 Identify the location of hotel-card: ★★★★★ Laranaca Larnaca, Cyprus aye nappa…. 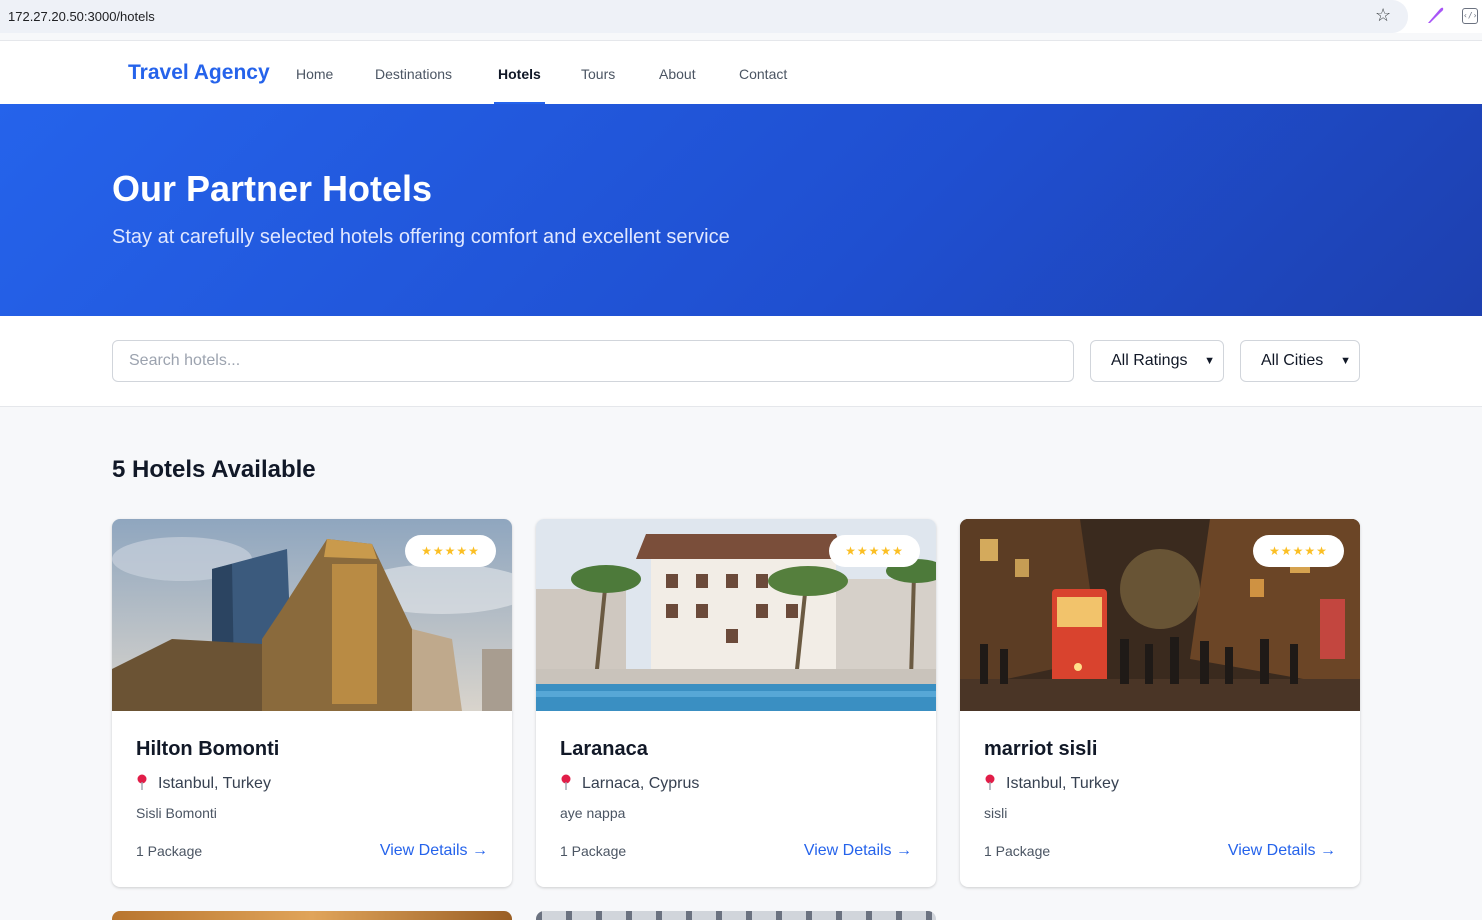
(736, 703).